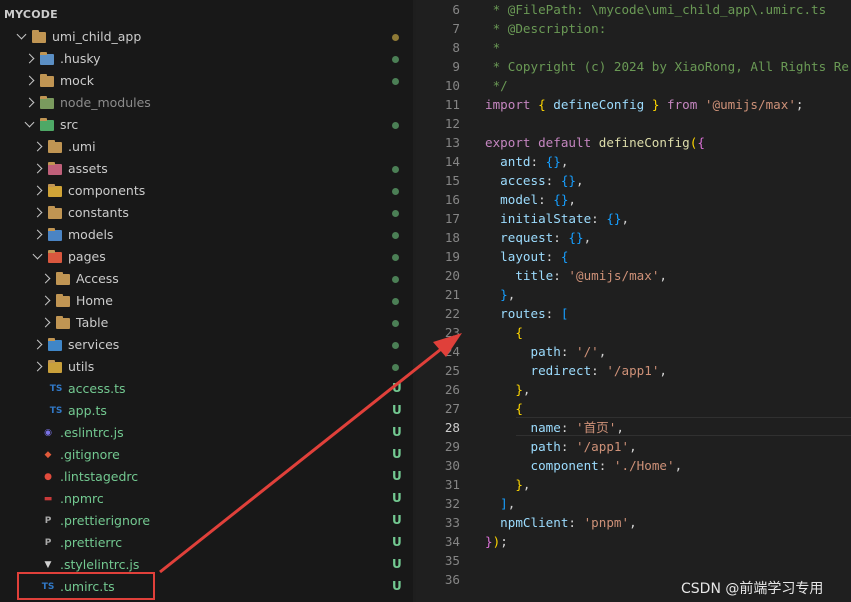 The width and height of the screenshot is (851, 602). What do you see at coordinates (206, 257) in the screenshot?
I see `folder-item: pages` at bounding box center [206, 257].